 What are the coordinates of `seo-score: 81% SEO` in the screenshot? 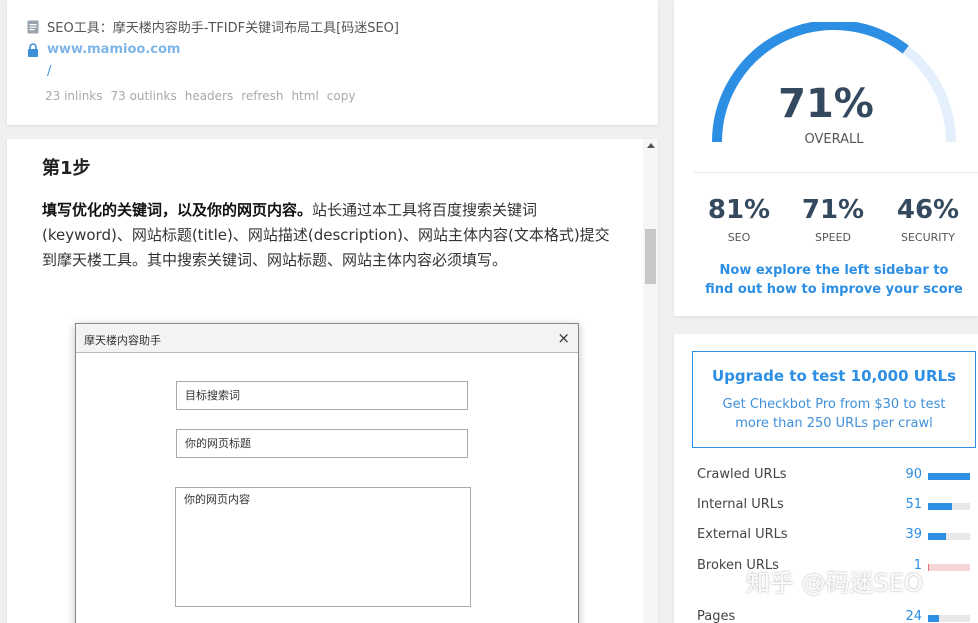 It's located at (739, 219).